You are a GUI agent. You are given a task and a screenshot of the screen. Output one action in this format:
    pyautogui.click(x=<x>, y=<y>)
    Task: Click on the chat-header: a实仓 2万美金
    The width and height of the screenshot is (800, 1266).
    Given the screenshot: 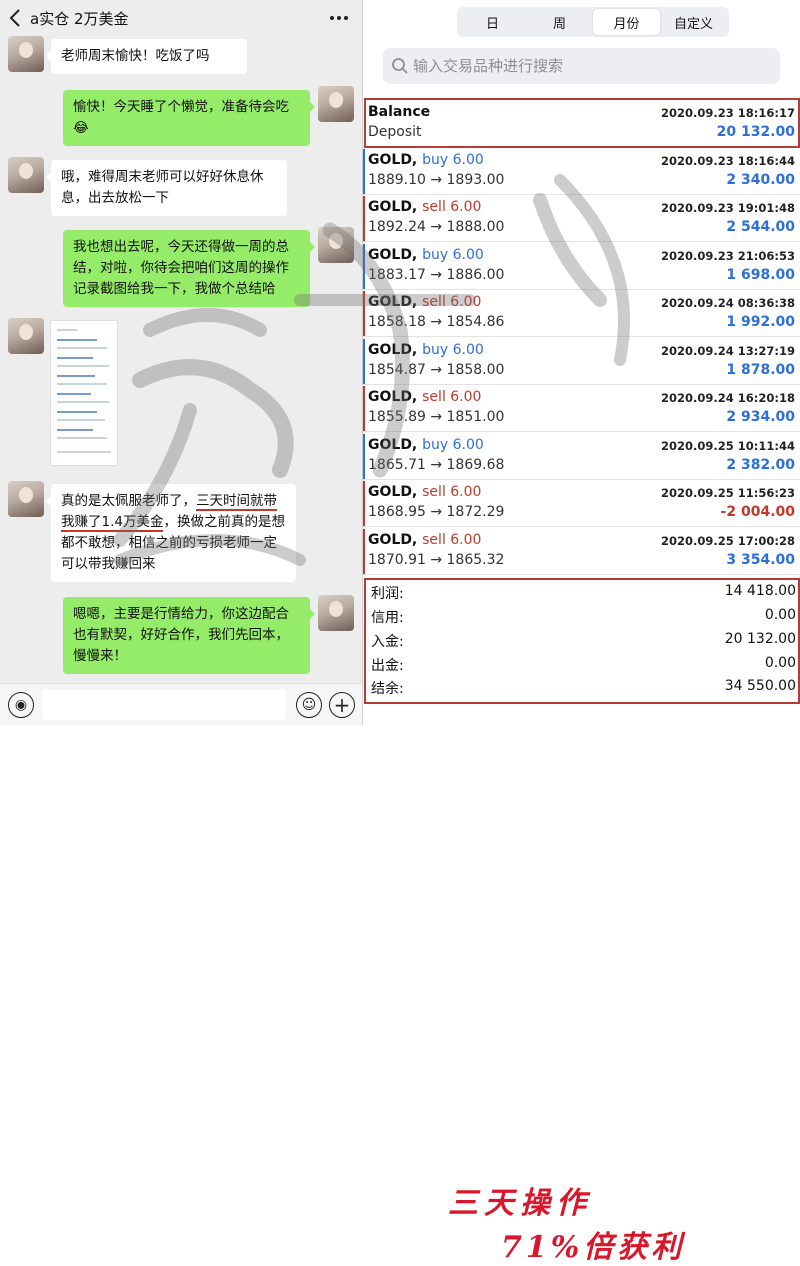 What is the action you would take?
    pyautogui.click(x=181, y=18)
    